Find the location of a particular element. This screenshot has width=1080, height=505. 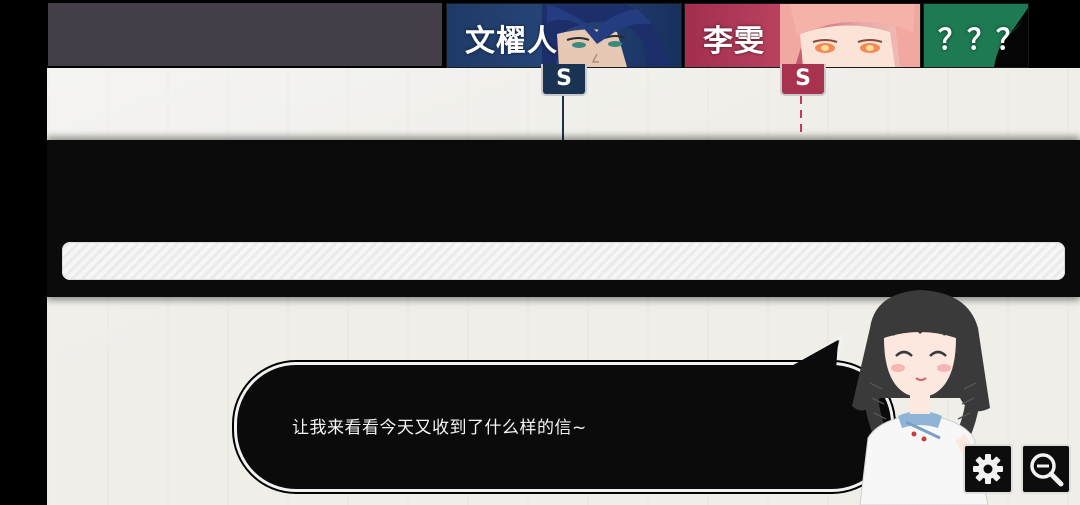

settings-button is located at coordinates (988, 469).